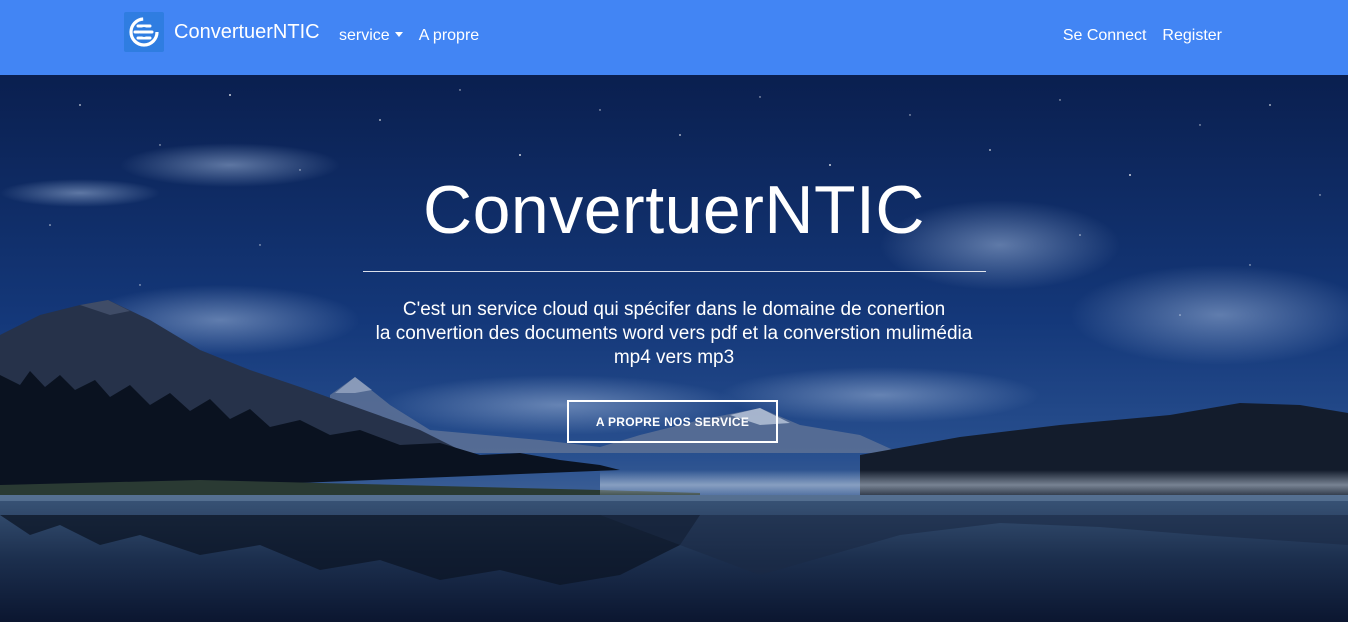 This screenshot has width=1348, height=622. Describe the element at coordinates (674, 357) in the screenshot. I see `hero-description-line: mp4 vers mp3` at that location.